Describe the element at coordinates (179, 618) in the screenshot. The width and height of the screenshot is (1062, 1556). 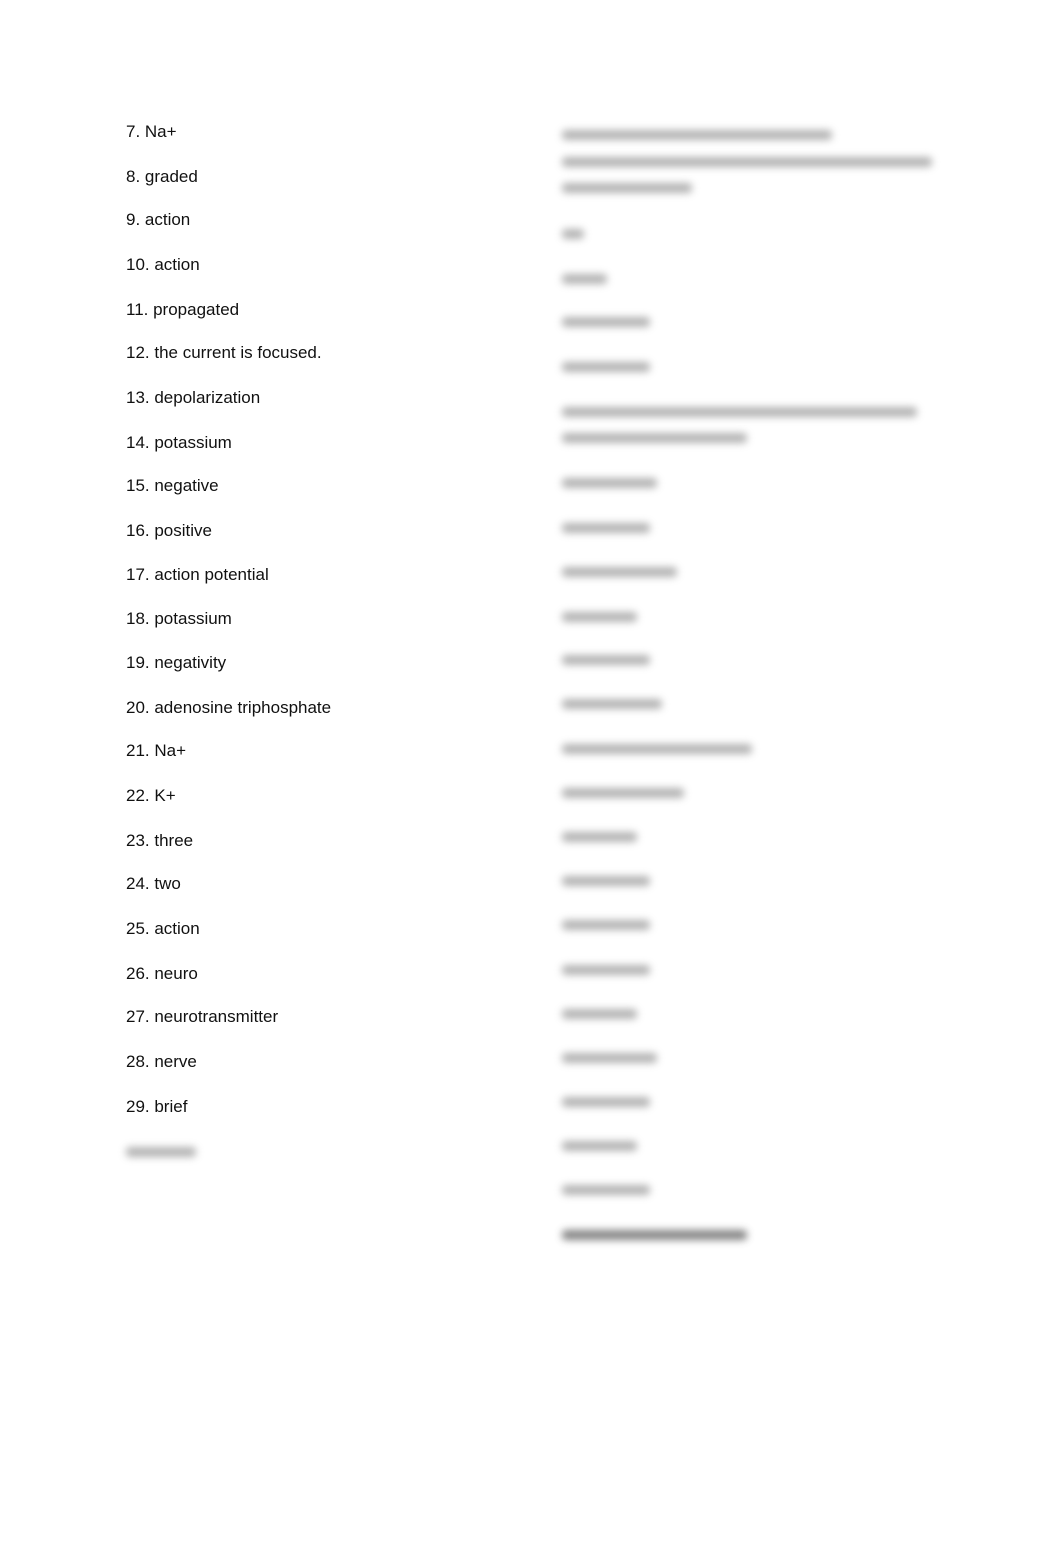
I see `answer-item: 18. potassium` at that location.